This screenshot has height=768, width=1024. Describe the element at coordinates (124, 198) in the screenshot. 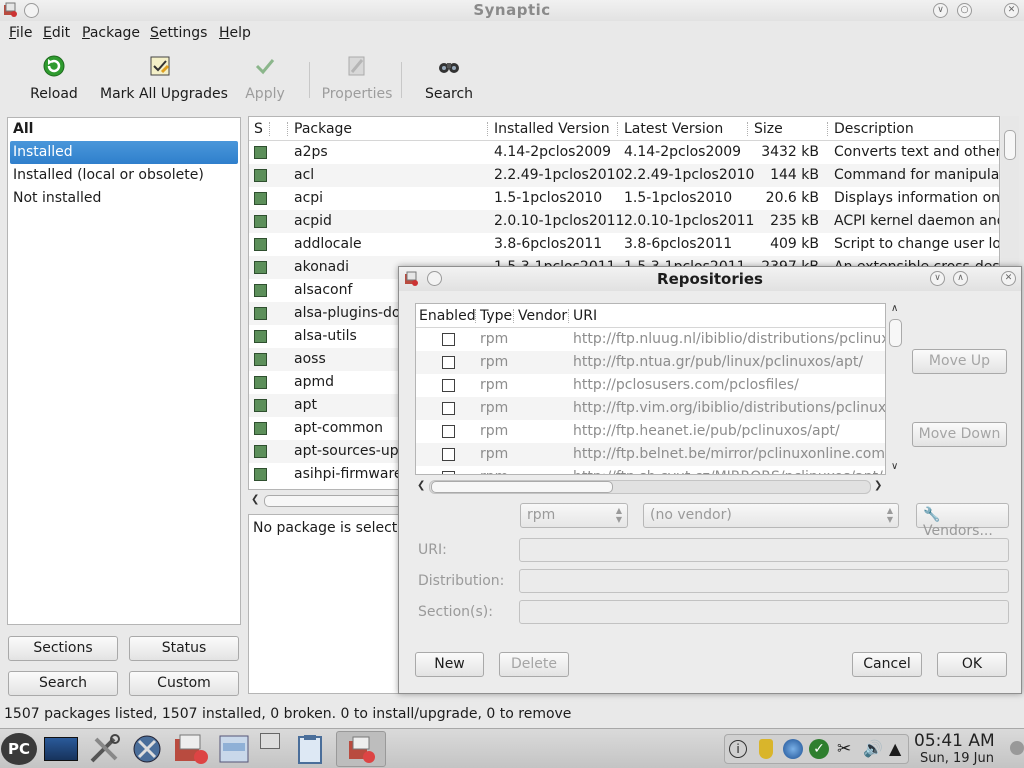

I see `filter-item-not-installed: Not installed` at that location.